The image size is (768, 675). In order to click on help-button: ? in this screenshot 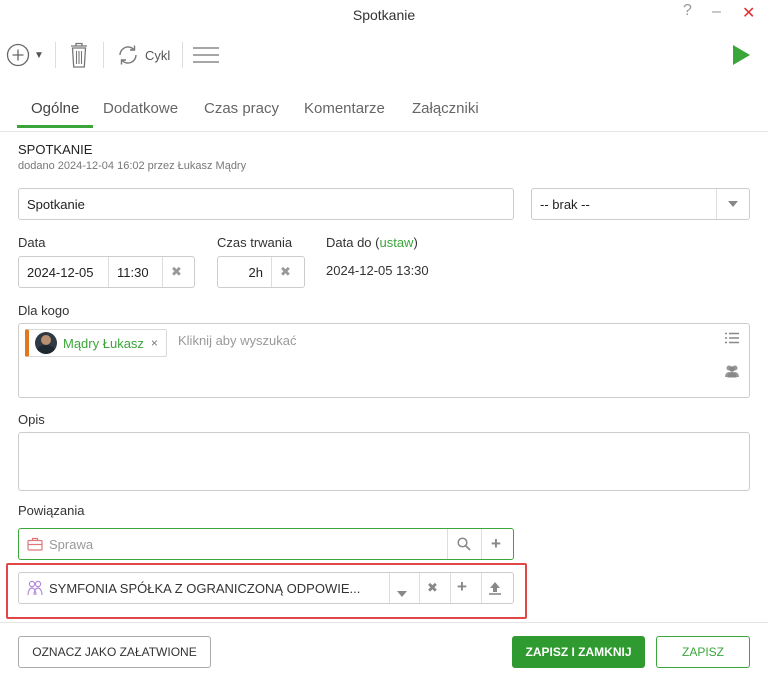, I will do `click(687, 11)`.